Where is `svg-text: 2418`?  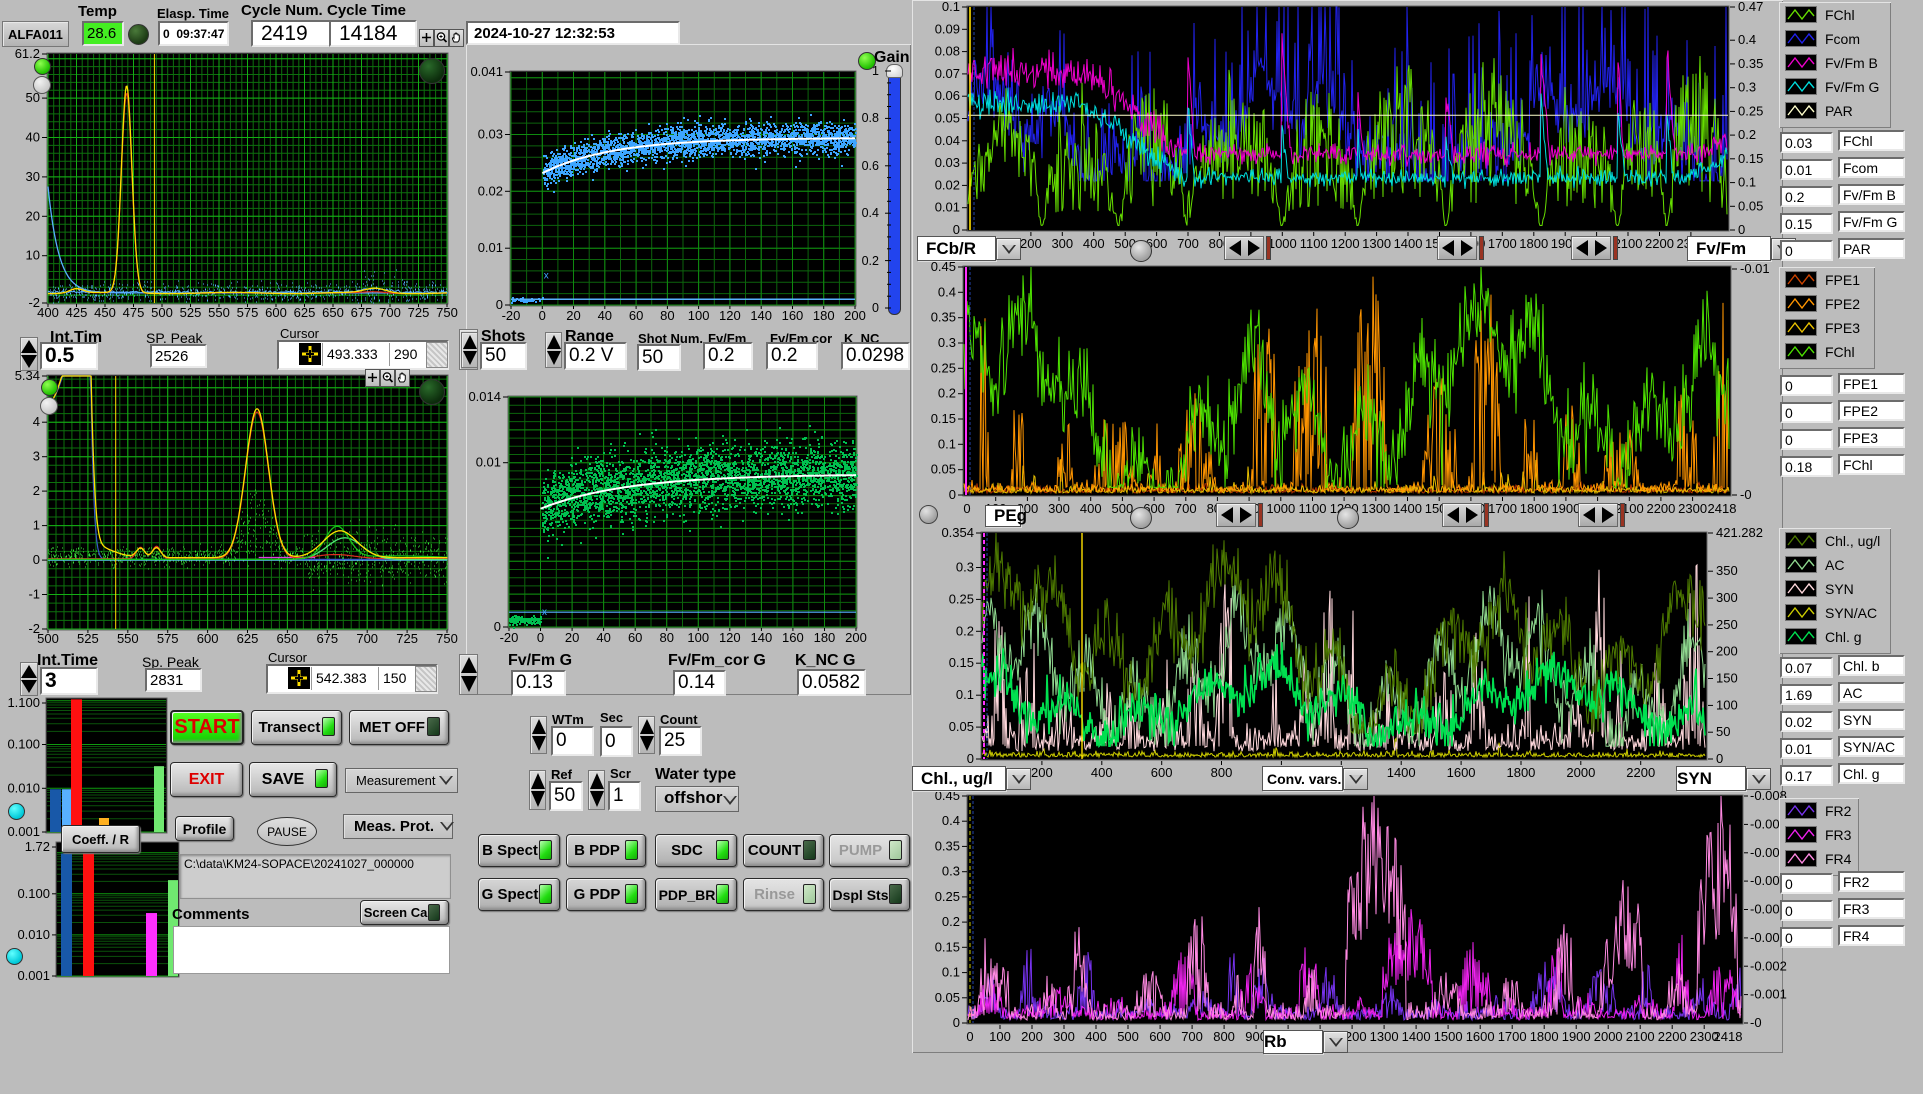 svg-text: 2418 is located at coordinates (1728, 1036).